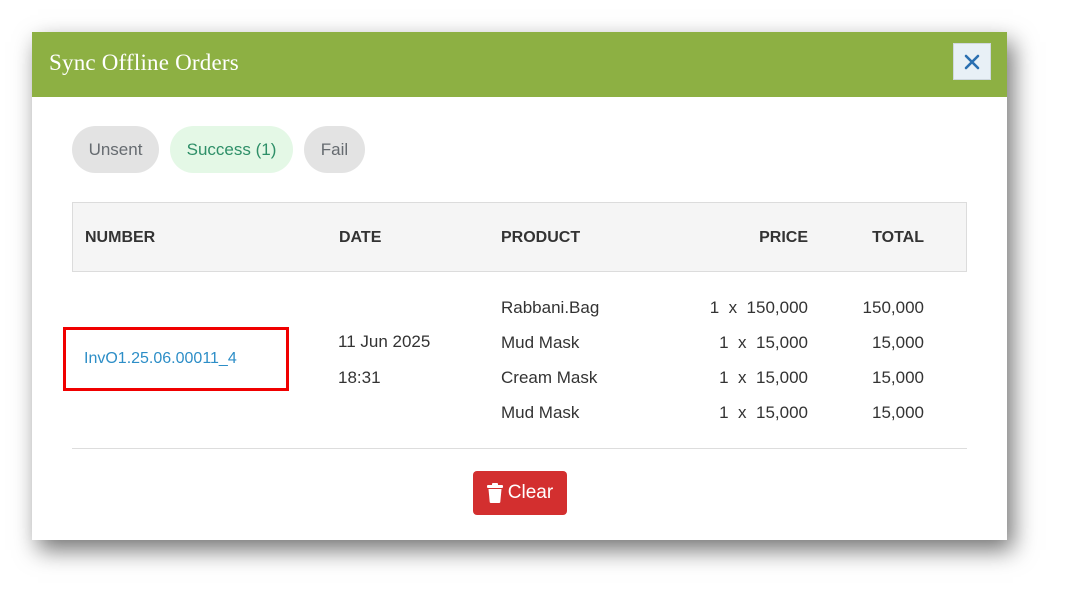  Describe the element at coordinates (231, 149) in the screenshot. I see `tab-success: Success (1)` at that location.